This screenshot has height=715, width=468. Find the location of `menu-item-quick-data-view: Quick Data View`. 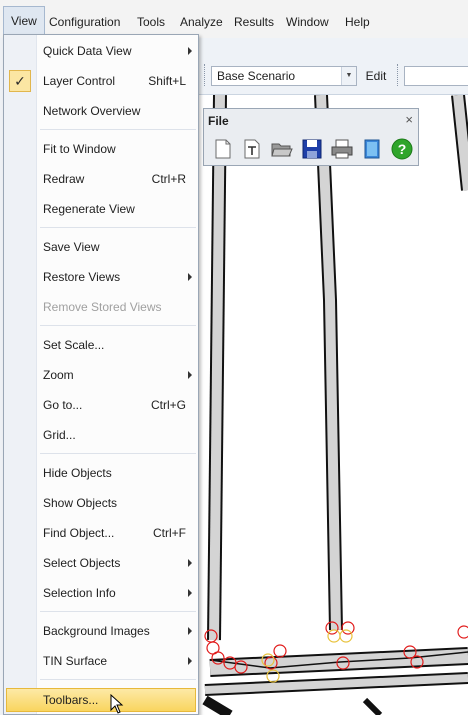

menu-item-quick-data-view: Quick Data View is located at coordinates (101, 51).